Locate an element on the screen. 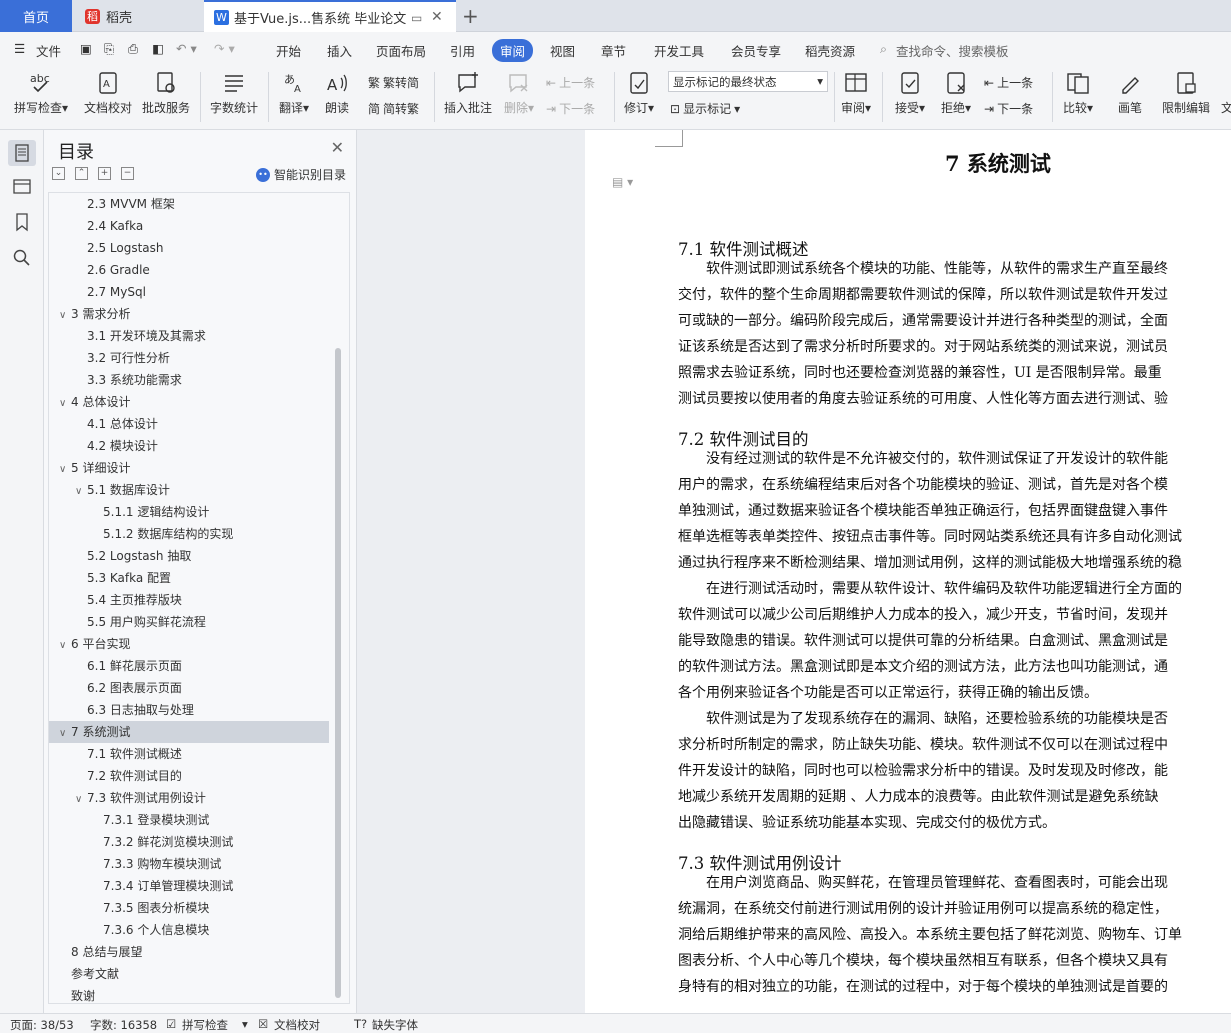  toc-item: 2.7 MySql is located at coordinates (97, 292).